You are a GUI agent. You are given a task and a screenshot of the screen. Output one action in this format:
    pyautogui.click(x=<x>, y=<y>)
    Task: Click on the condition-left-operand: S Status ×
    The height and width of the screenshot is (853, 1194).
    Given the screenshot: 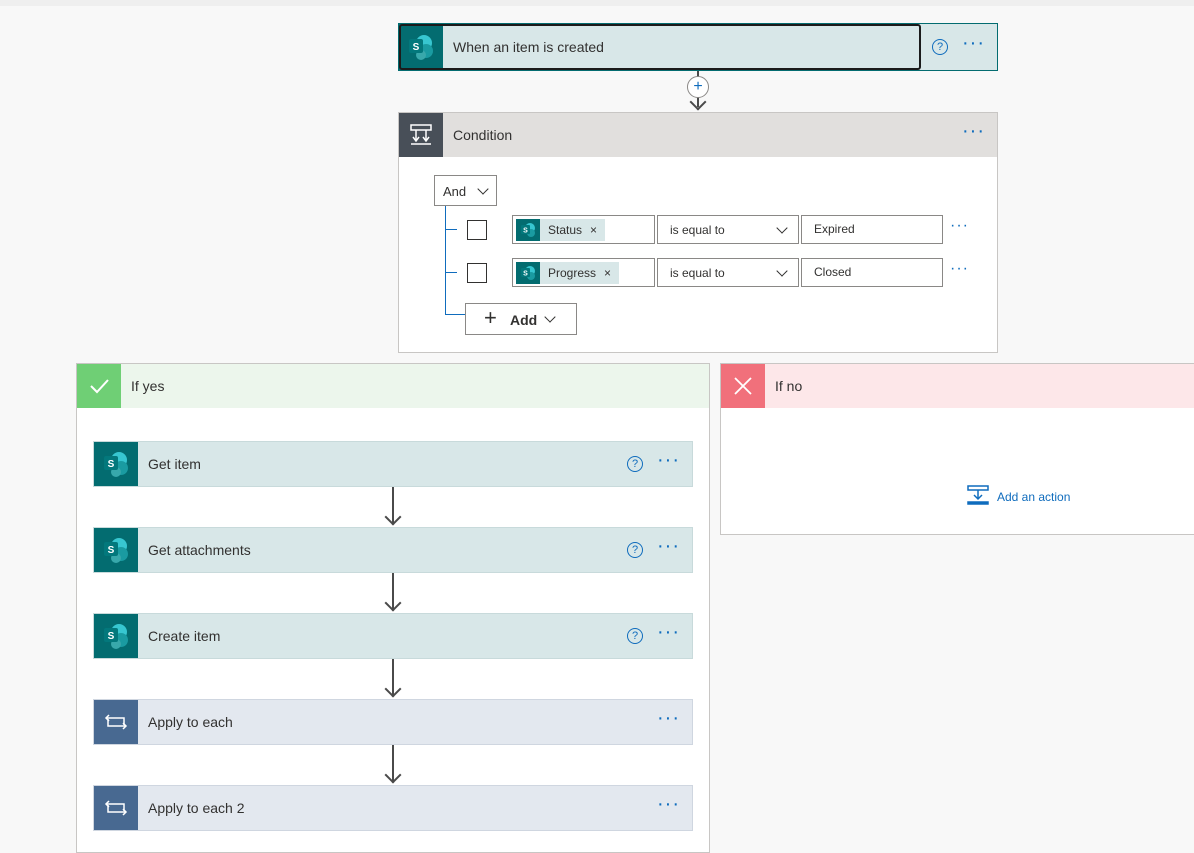 What is the action you would take?
    pyautogui.click(x=583, y=229)
    